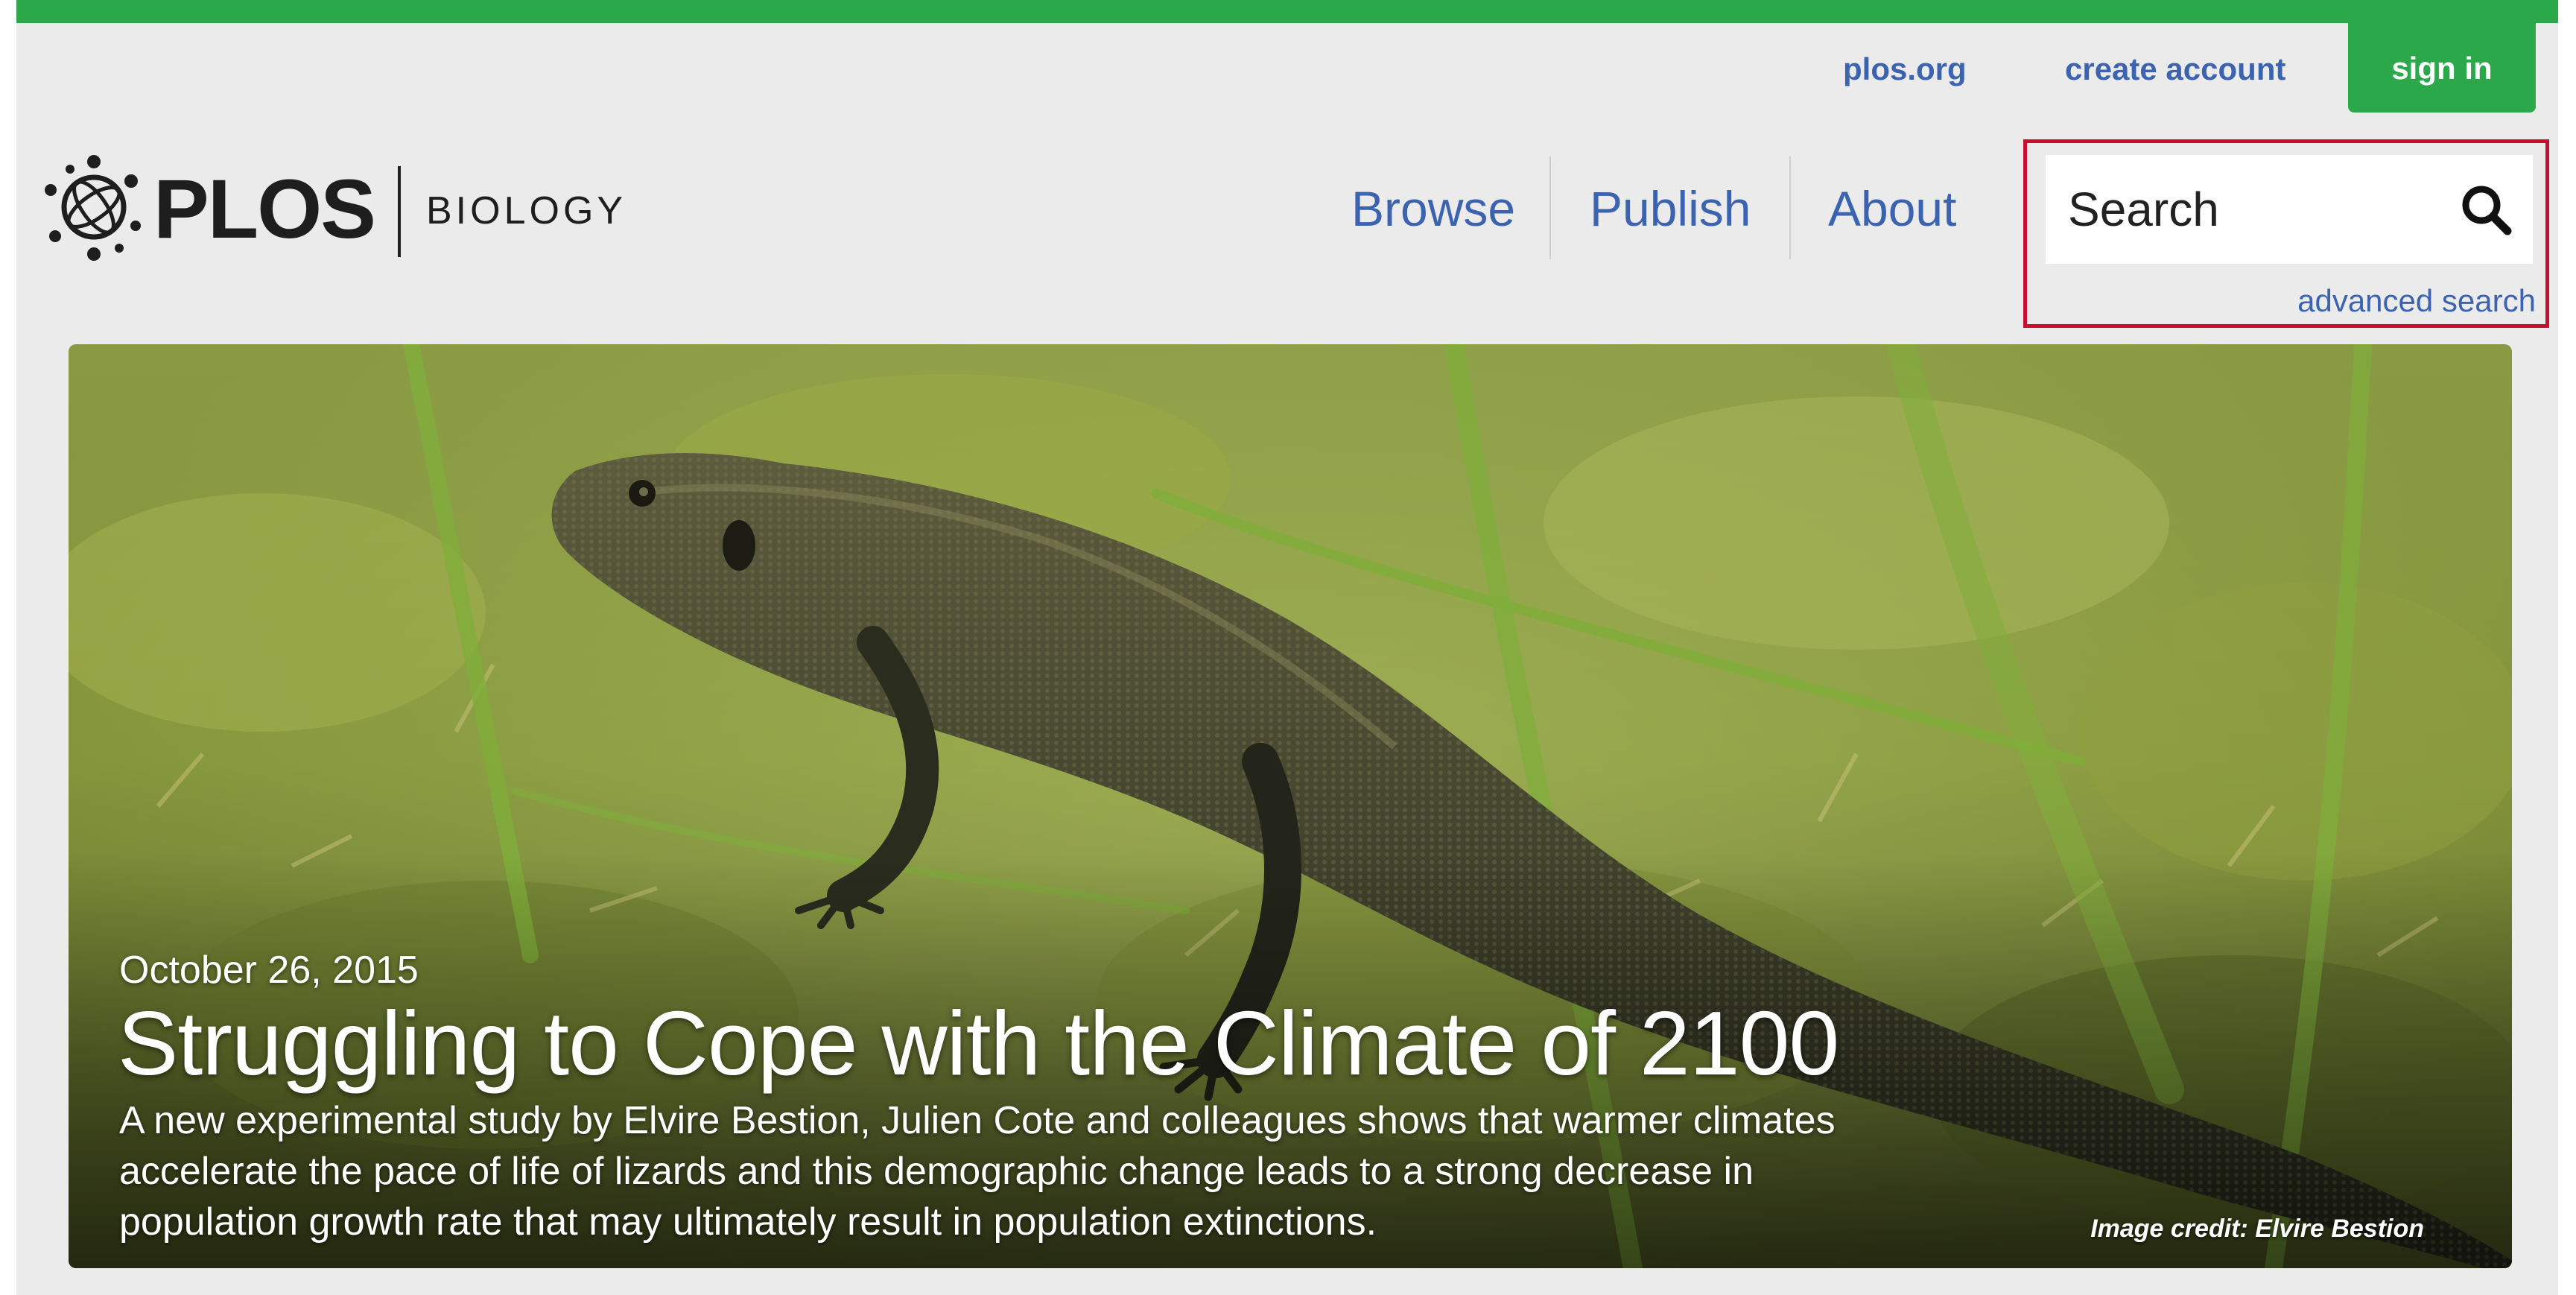  What do you see at coordinates (269, 970) in the screenshot?
I see `hero-date: October 26, 2015` at bounding box center [269, 970].